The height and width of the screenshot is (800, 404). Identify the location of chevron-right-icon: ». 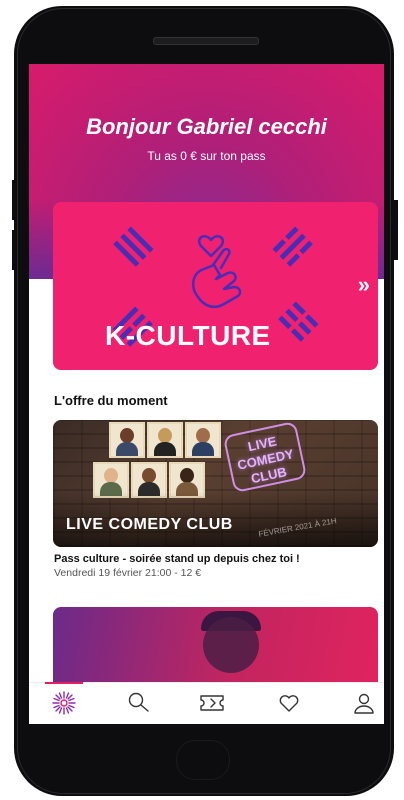
(364, 285).